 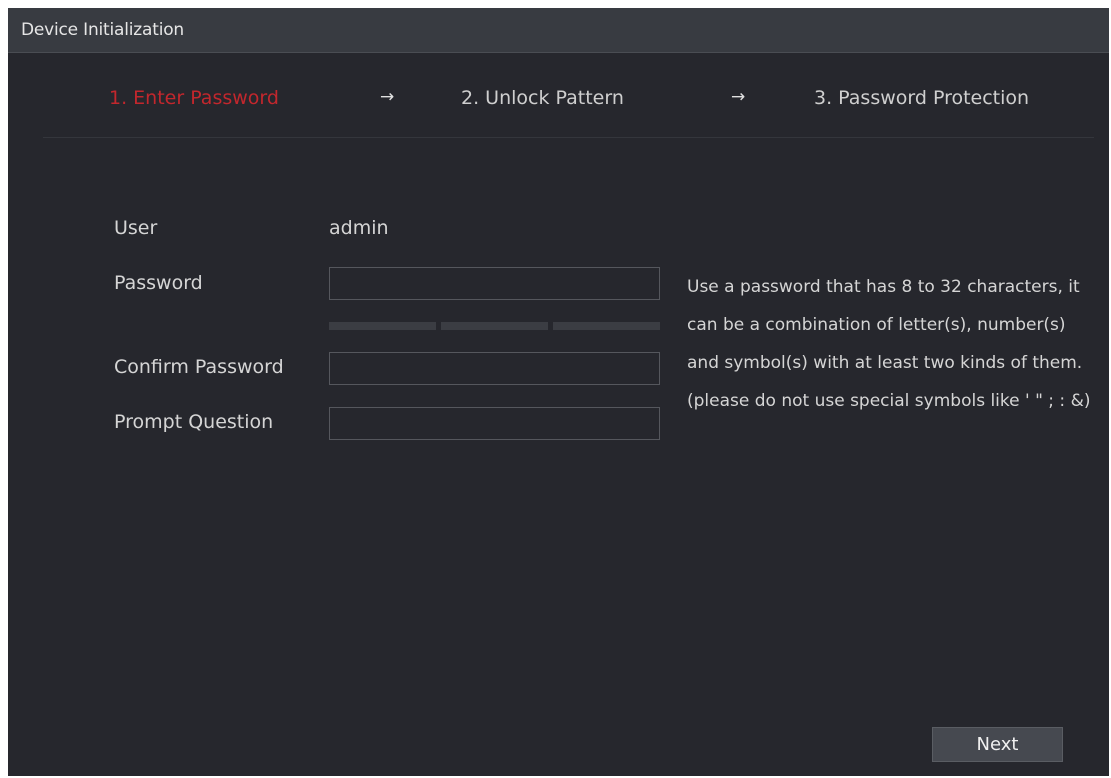 What do you see at coordinates (494, 368) in the screenshot?
I see `confirm-password-field` at bounding box center [494, 368].